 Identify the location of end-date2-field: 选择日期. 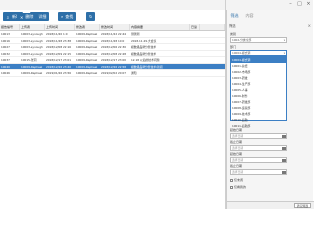
(258, 172).